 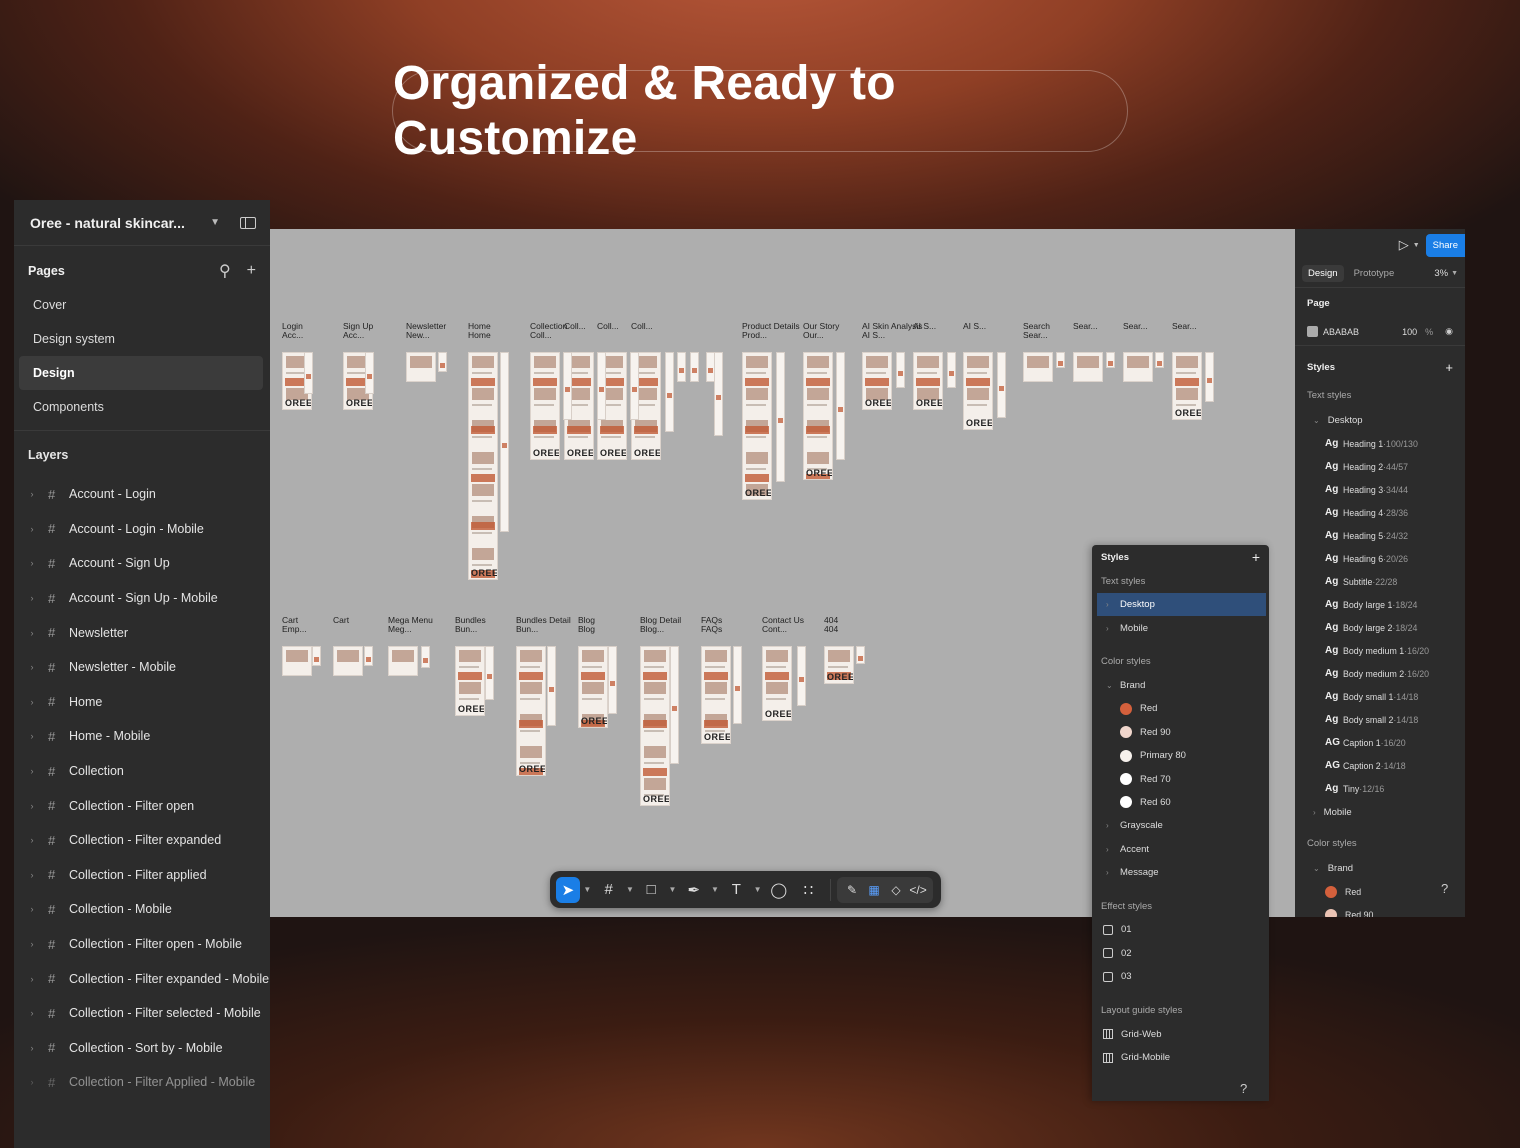 I want to click on add-style-icon: +, so click(x=1449, y=367).